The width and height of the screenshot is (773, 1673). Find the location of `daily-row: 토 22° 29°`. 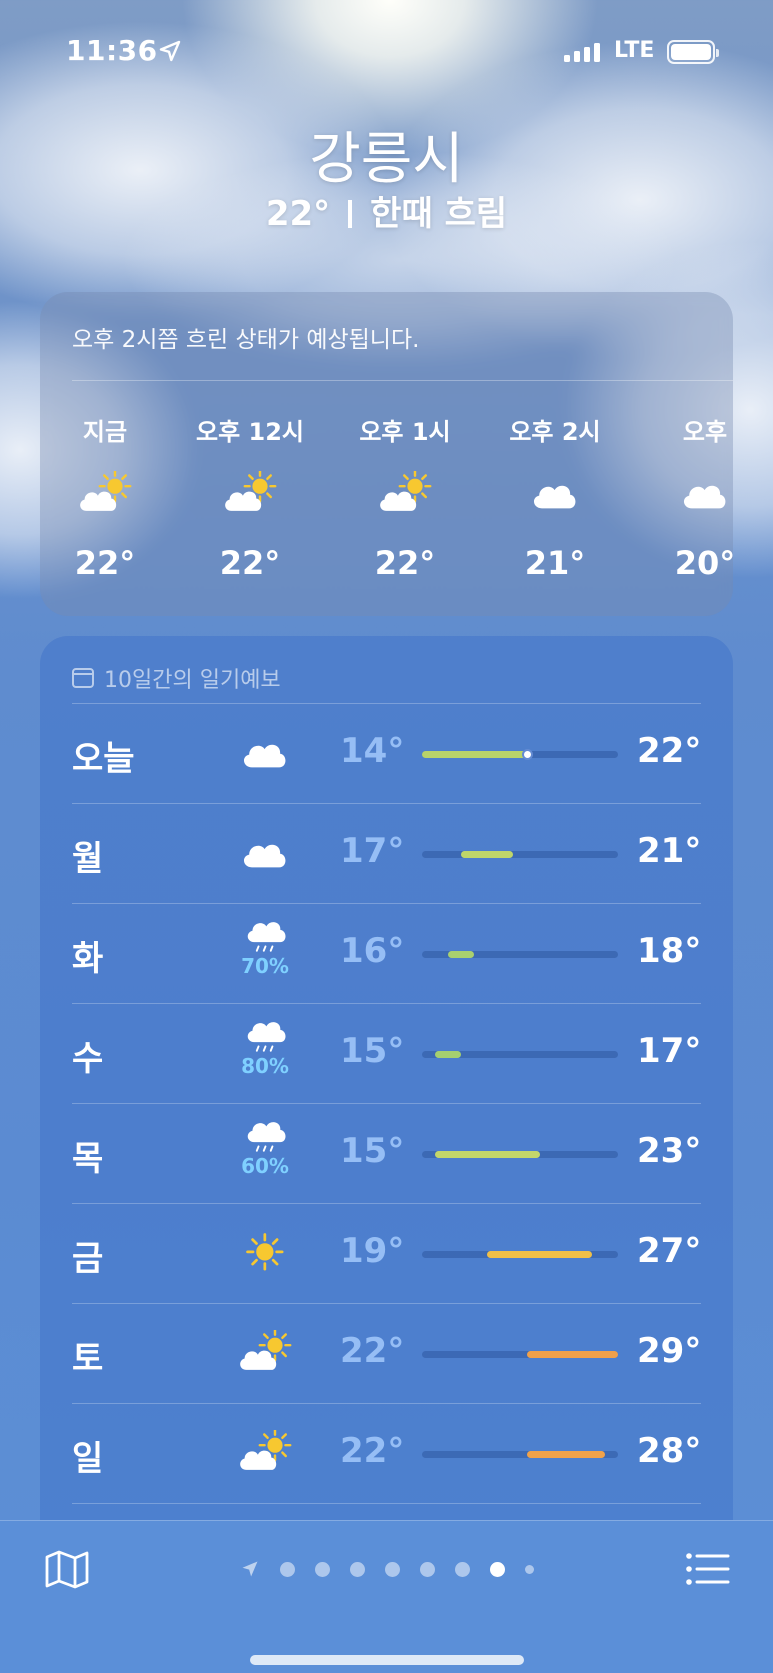

daily-row: 토 22° 29° is located at coordinates (386, 1354).